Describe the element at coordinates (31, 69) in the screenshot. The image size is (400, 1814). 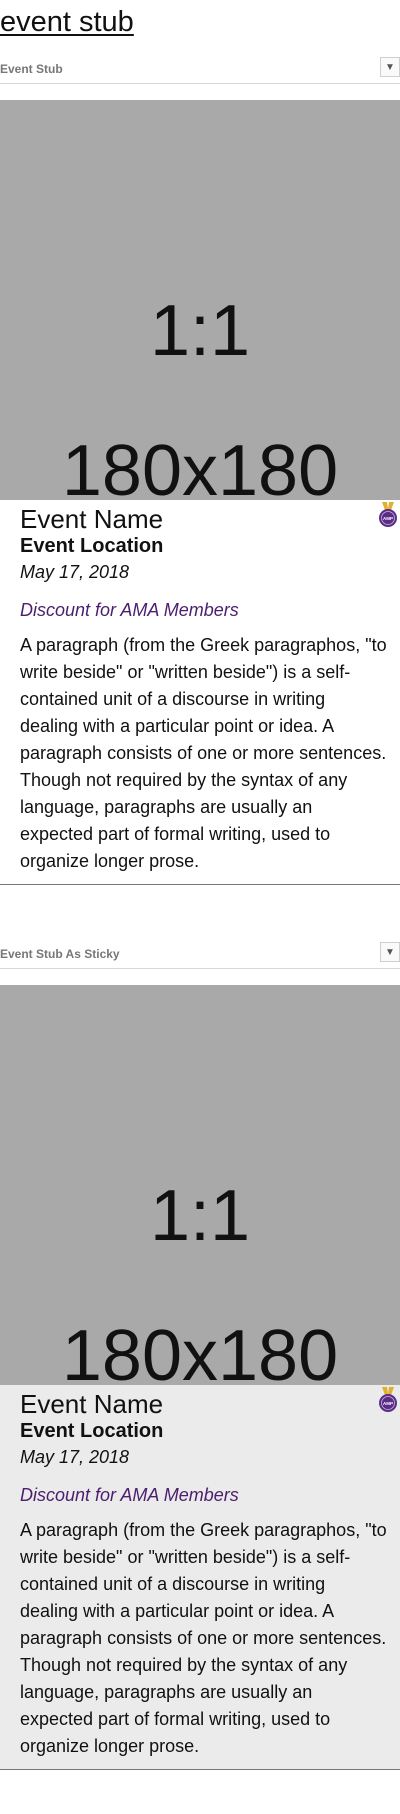
I see `section-label: Event Stub` at that location.